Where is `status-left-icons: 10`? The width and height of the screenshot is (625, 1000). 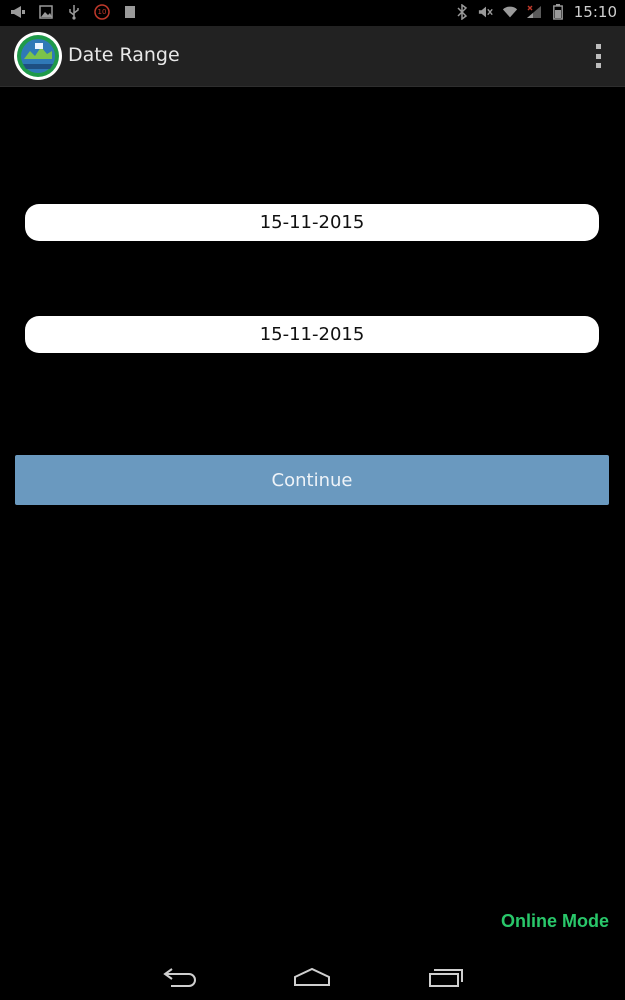 status-left-icons: 10 is located at coordinates (74, 12).